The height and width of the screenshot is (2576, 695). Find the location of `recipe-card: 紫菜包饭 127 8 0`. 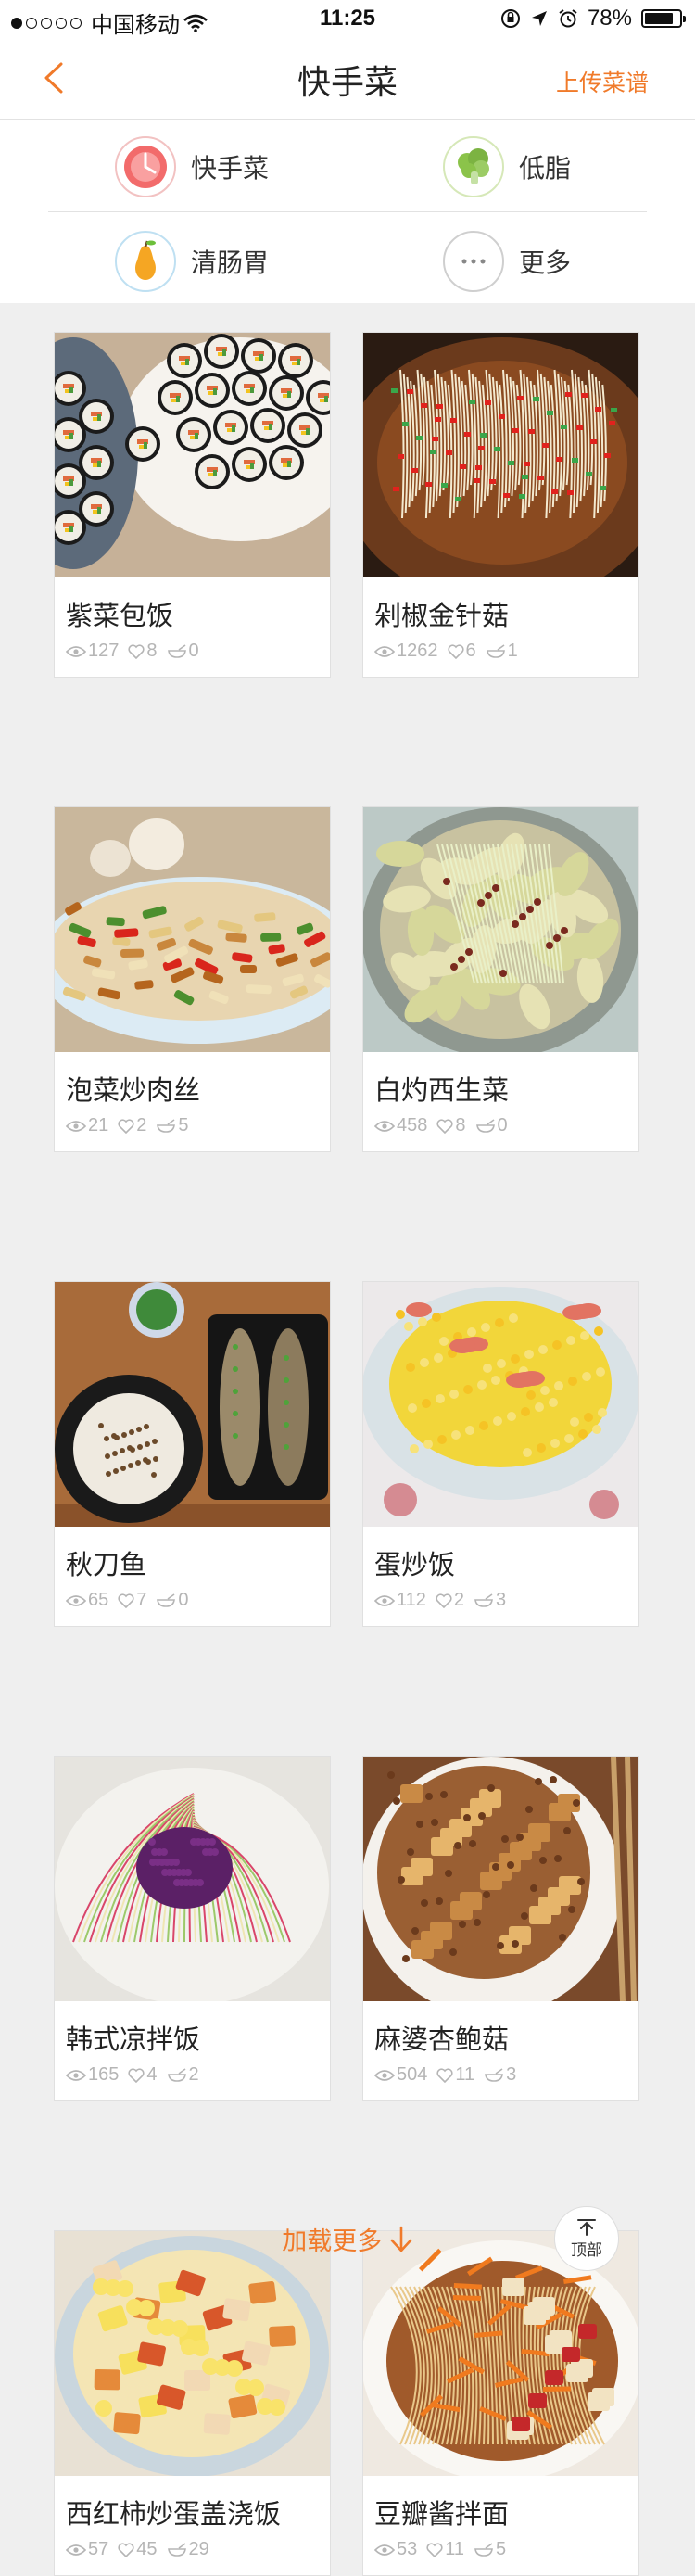

recipe-card: 紫菜包饭 127 8 0 is located at coordinates (192, 505).